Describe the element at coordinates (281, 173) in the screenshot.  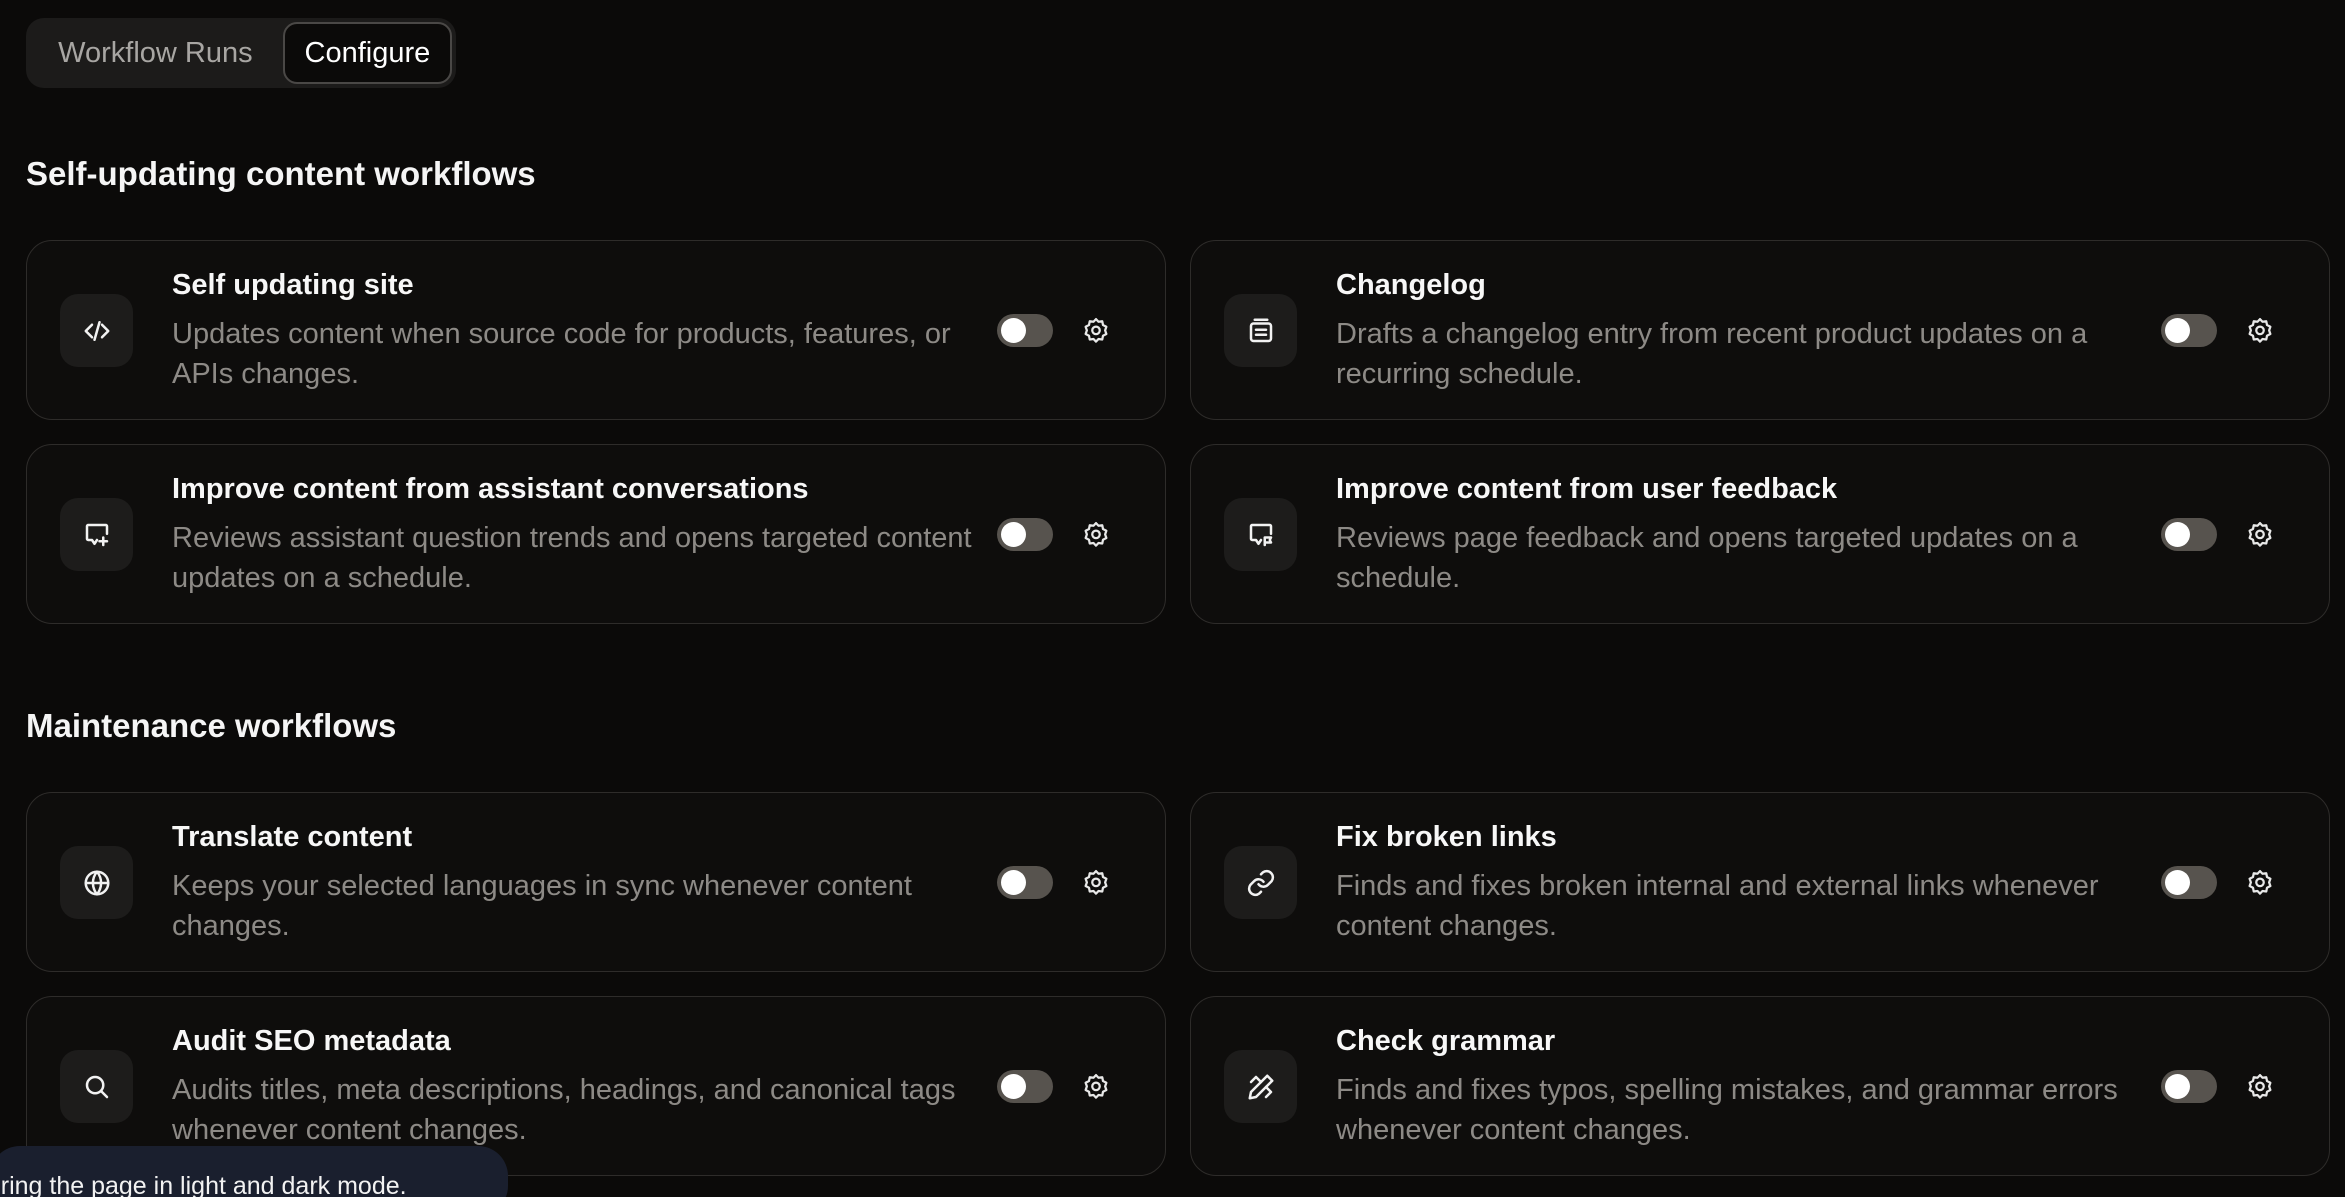
I see `section-title-self-updating: Self-updating content workflows` at that location.